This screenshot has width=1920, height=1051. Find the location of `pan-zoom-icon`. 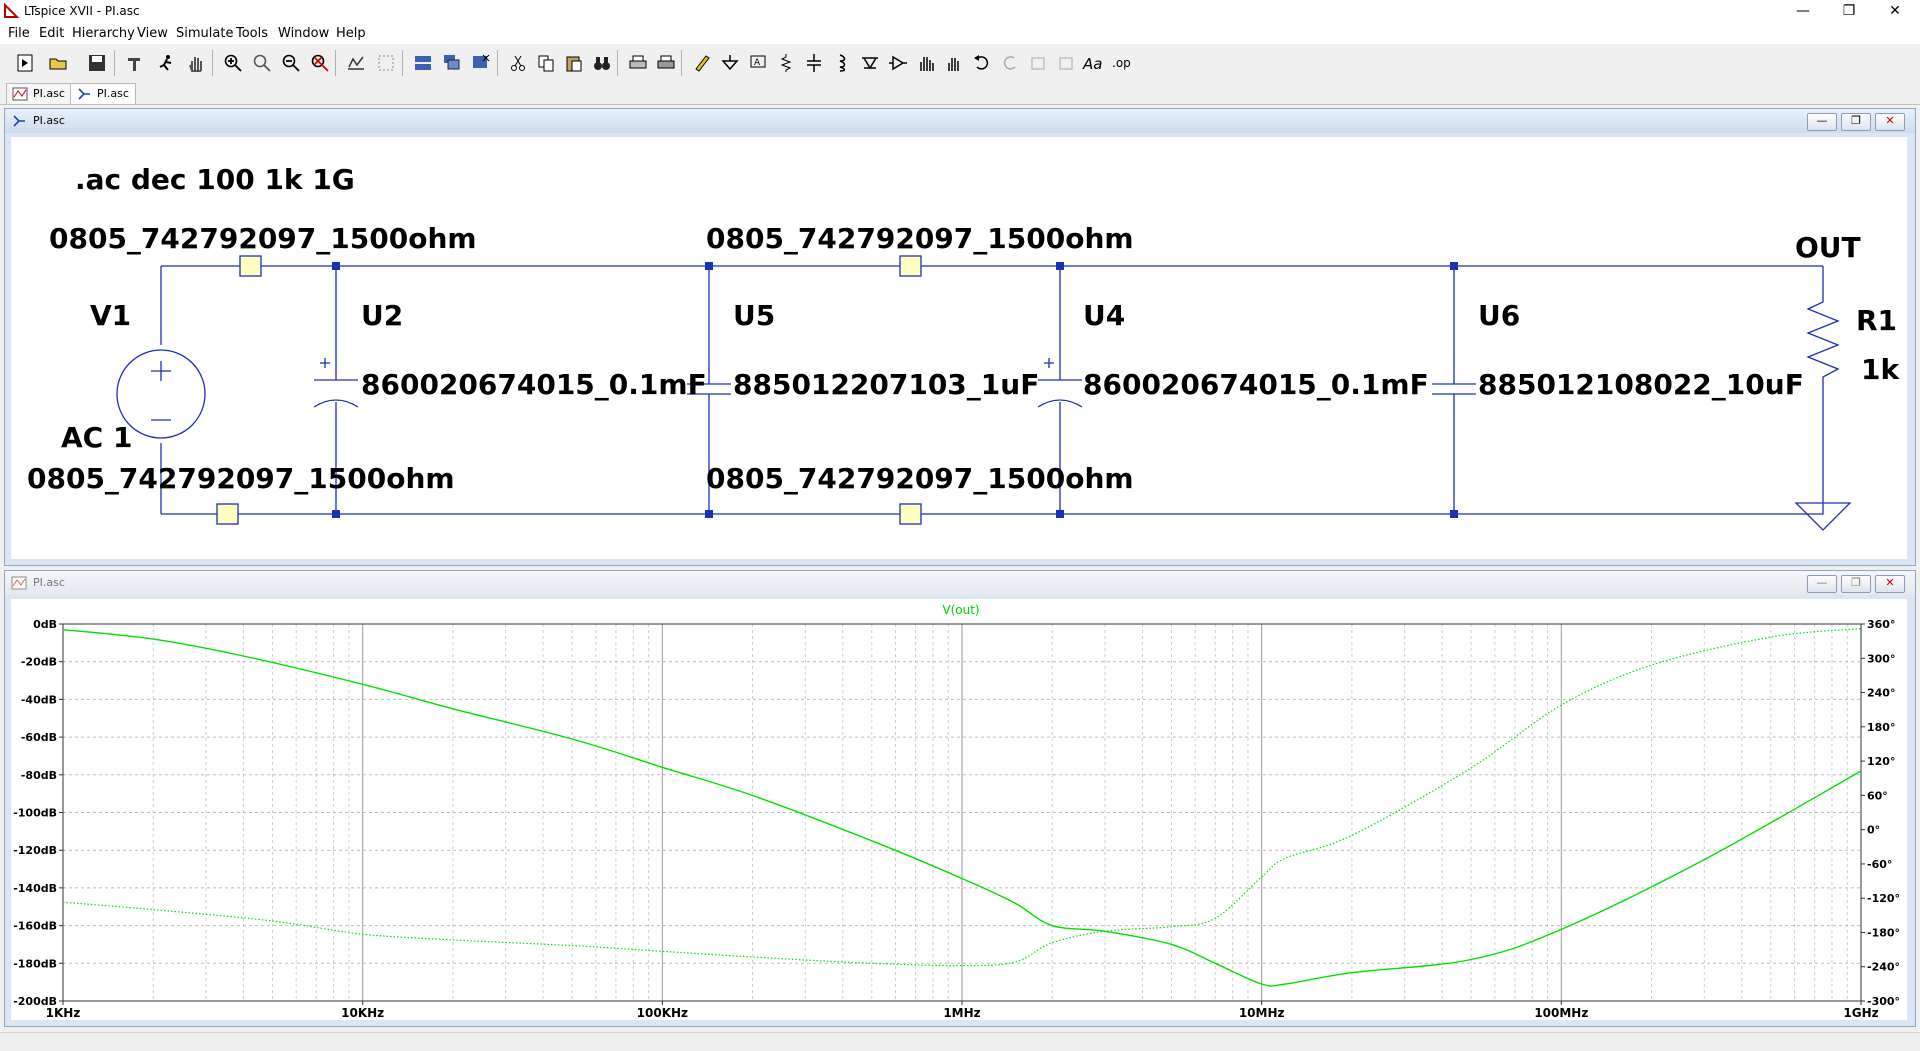

pan-zoom-icon is located at coordinates (262, 63).